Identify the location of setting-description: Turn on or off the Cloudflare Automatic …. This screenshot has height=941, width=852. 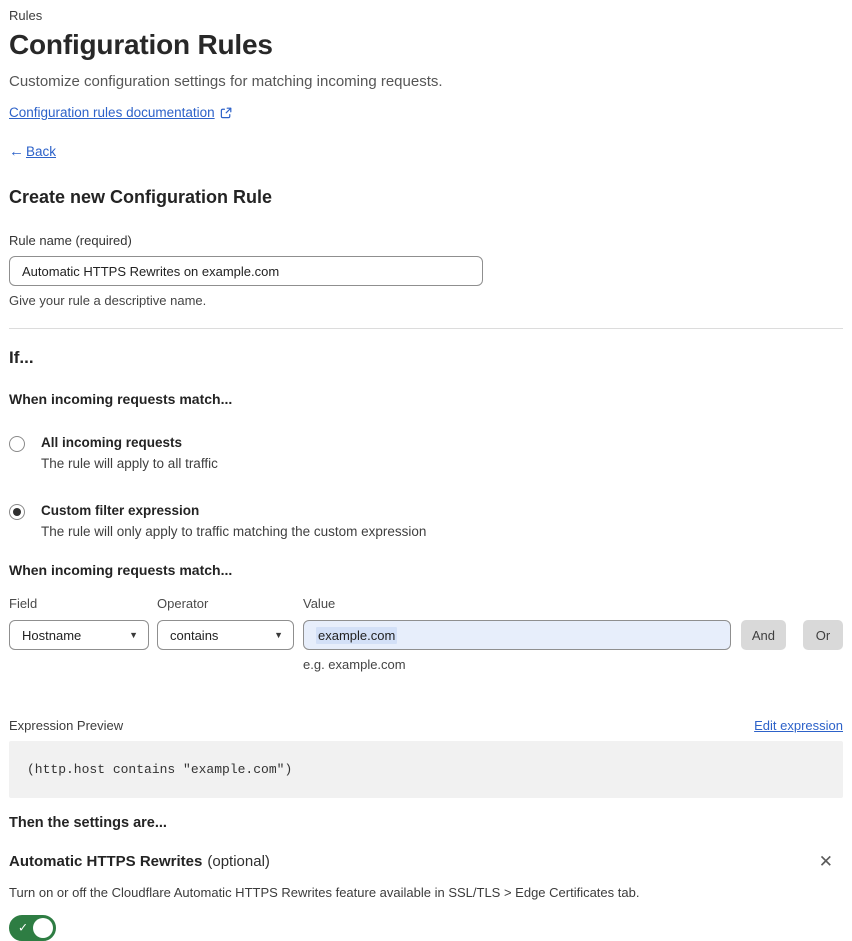
(324, 892).